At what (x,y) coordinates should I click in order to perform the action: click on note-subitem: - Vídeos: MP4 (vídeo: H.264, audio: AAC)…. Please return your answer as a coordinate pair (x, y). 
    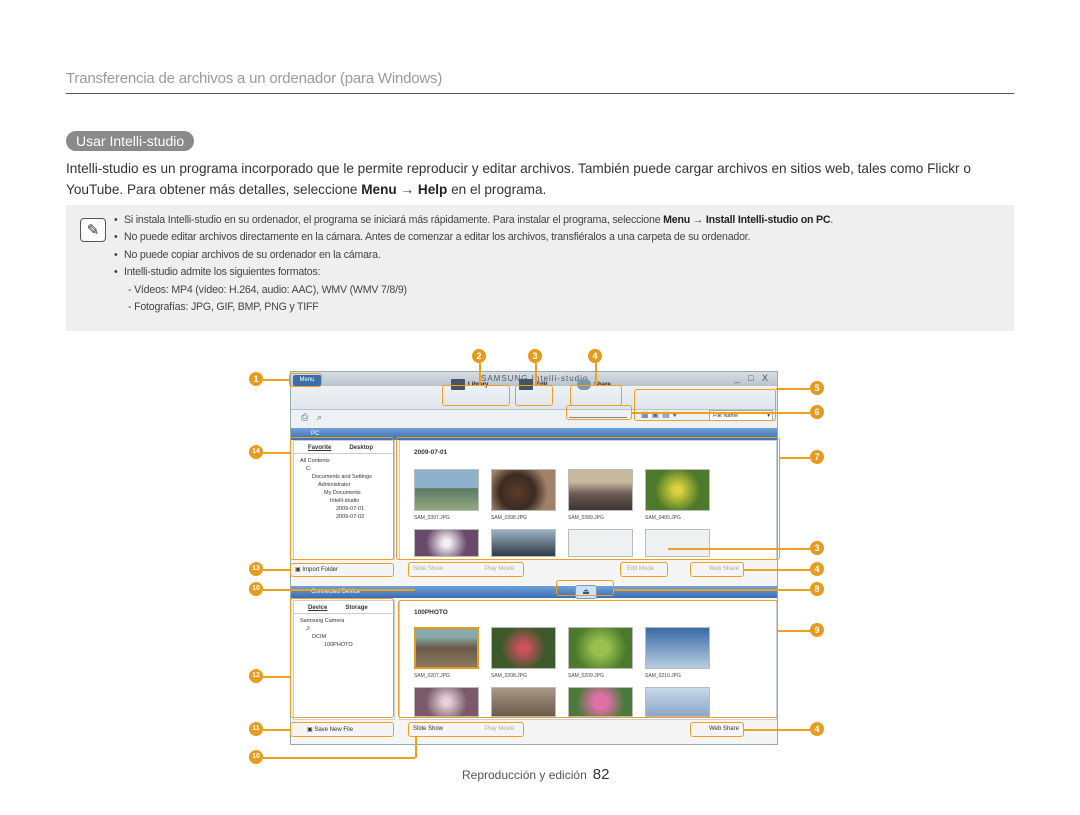
    Looking at the image, I should click on (267, 289).